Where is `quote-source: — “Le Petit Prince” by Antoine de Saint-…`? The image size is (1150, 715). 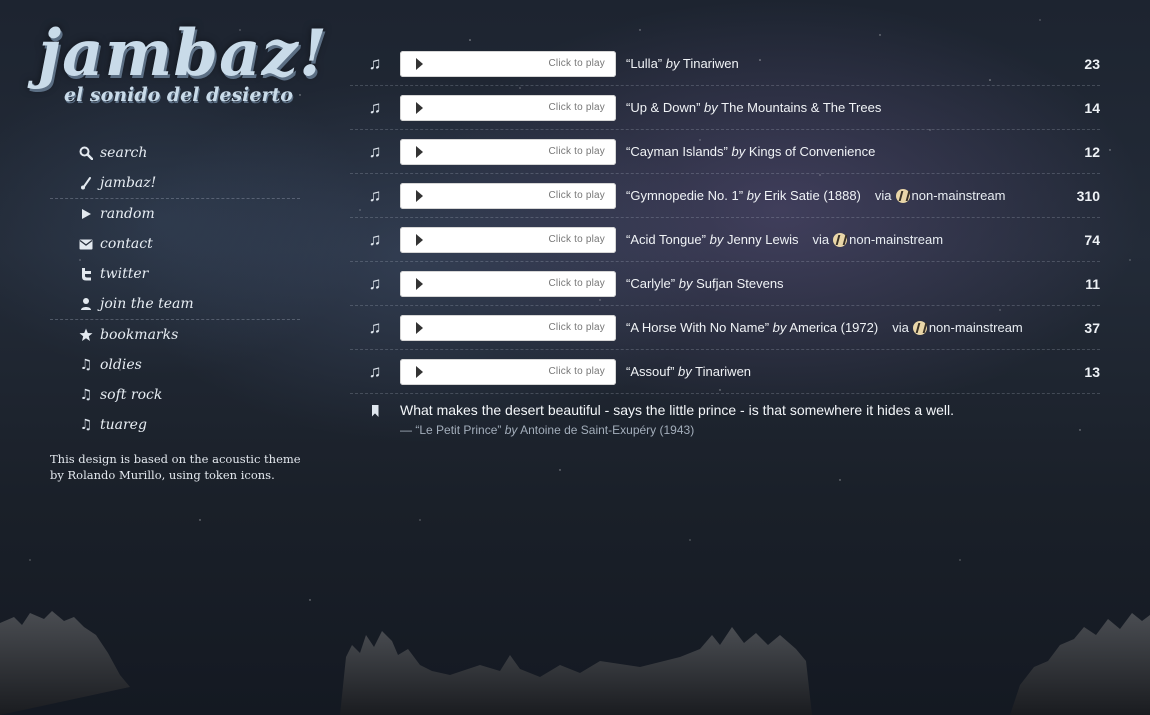
quote-source: — “Le Petit Prince” by Antoine de Saint-… is located at coordinates (750, 430).